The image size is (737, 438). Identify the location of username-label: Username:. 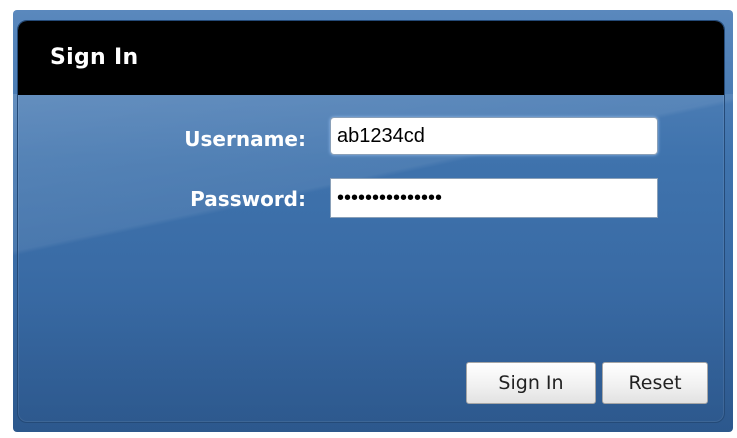
(245, 139).